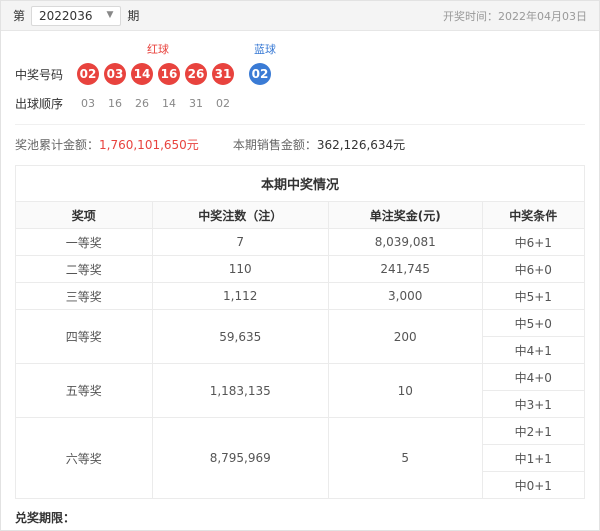 The width and height of the screenshot is (600, 531). Describe the element at coordinates (196, 103) in the screenshot. I see `order-number: 31` at that location.